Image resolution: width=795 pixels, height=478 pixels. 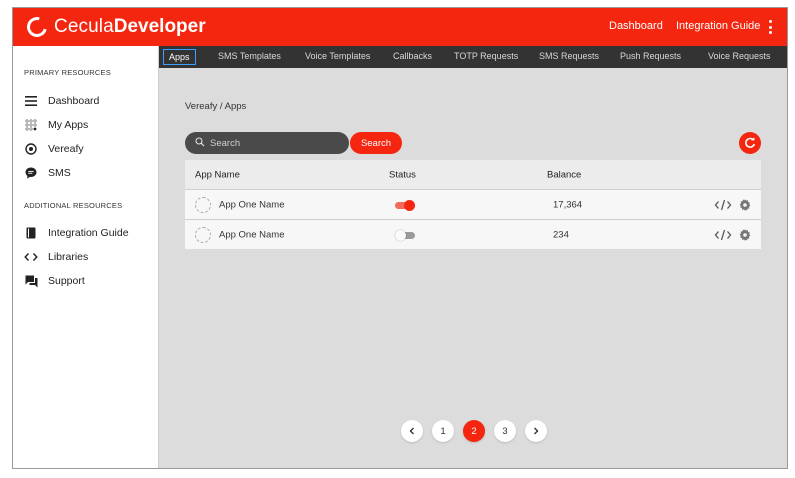 What do you see at coordinates (568, 204) in the screenshot?
I see `app-balance: 17,364` at bounding box center [568, 204].